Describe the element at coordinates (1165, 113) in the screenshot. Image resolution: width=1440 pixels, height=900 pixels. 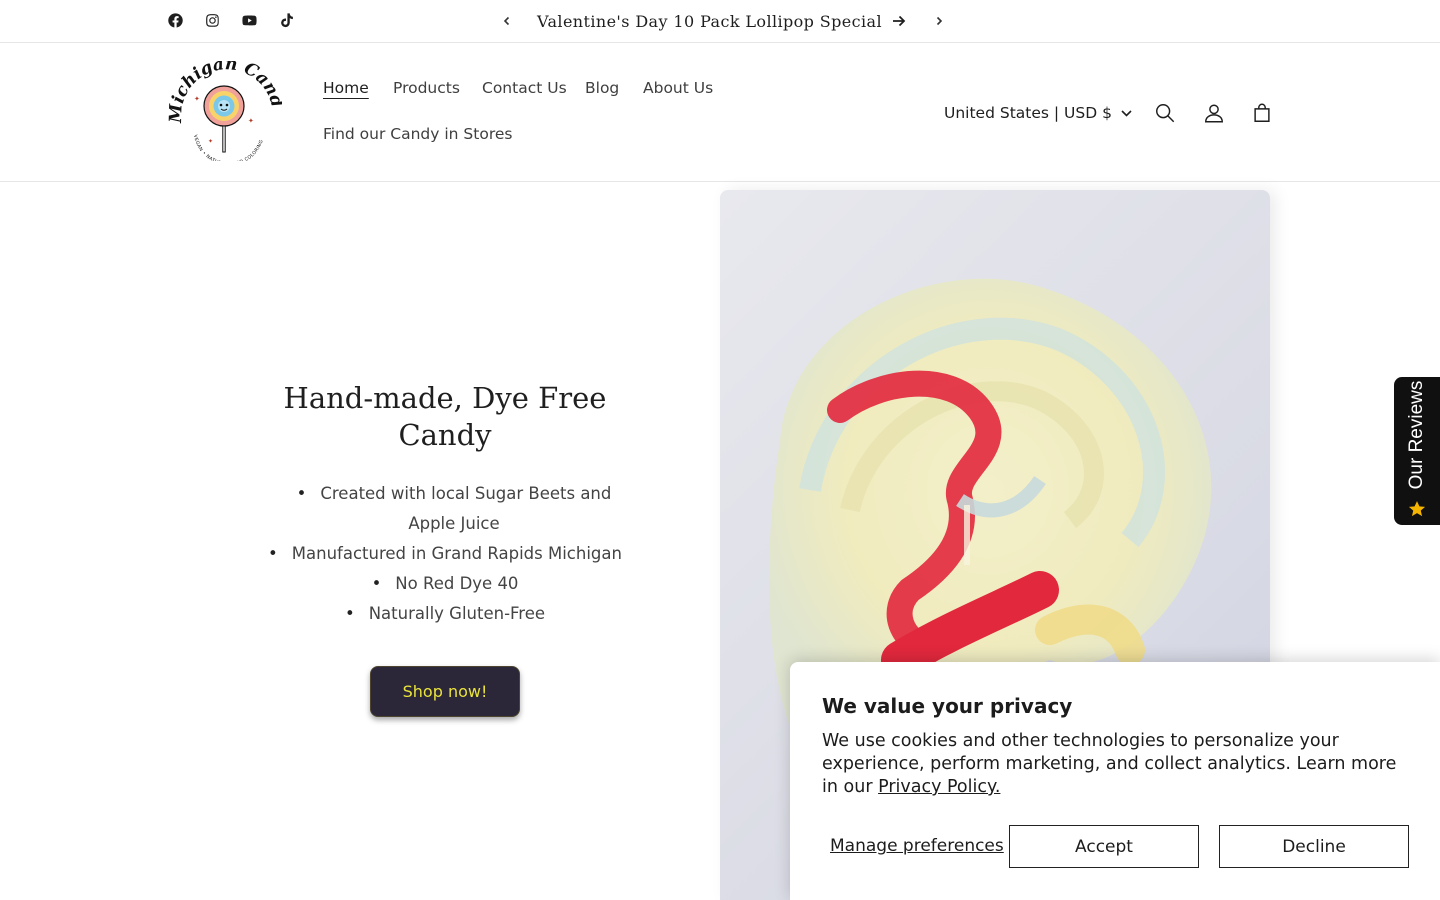
I see `search-icon` at that location.